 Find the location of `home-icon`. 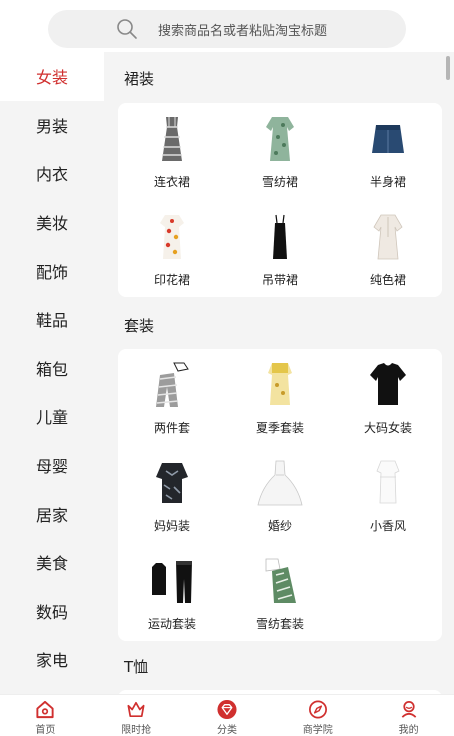

home-icon is located at coordinates (45, 709).